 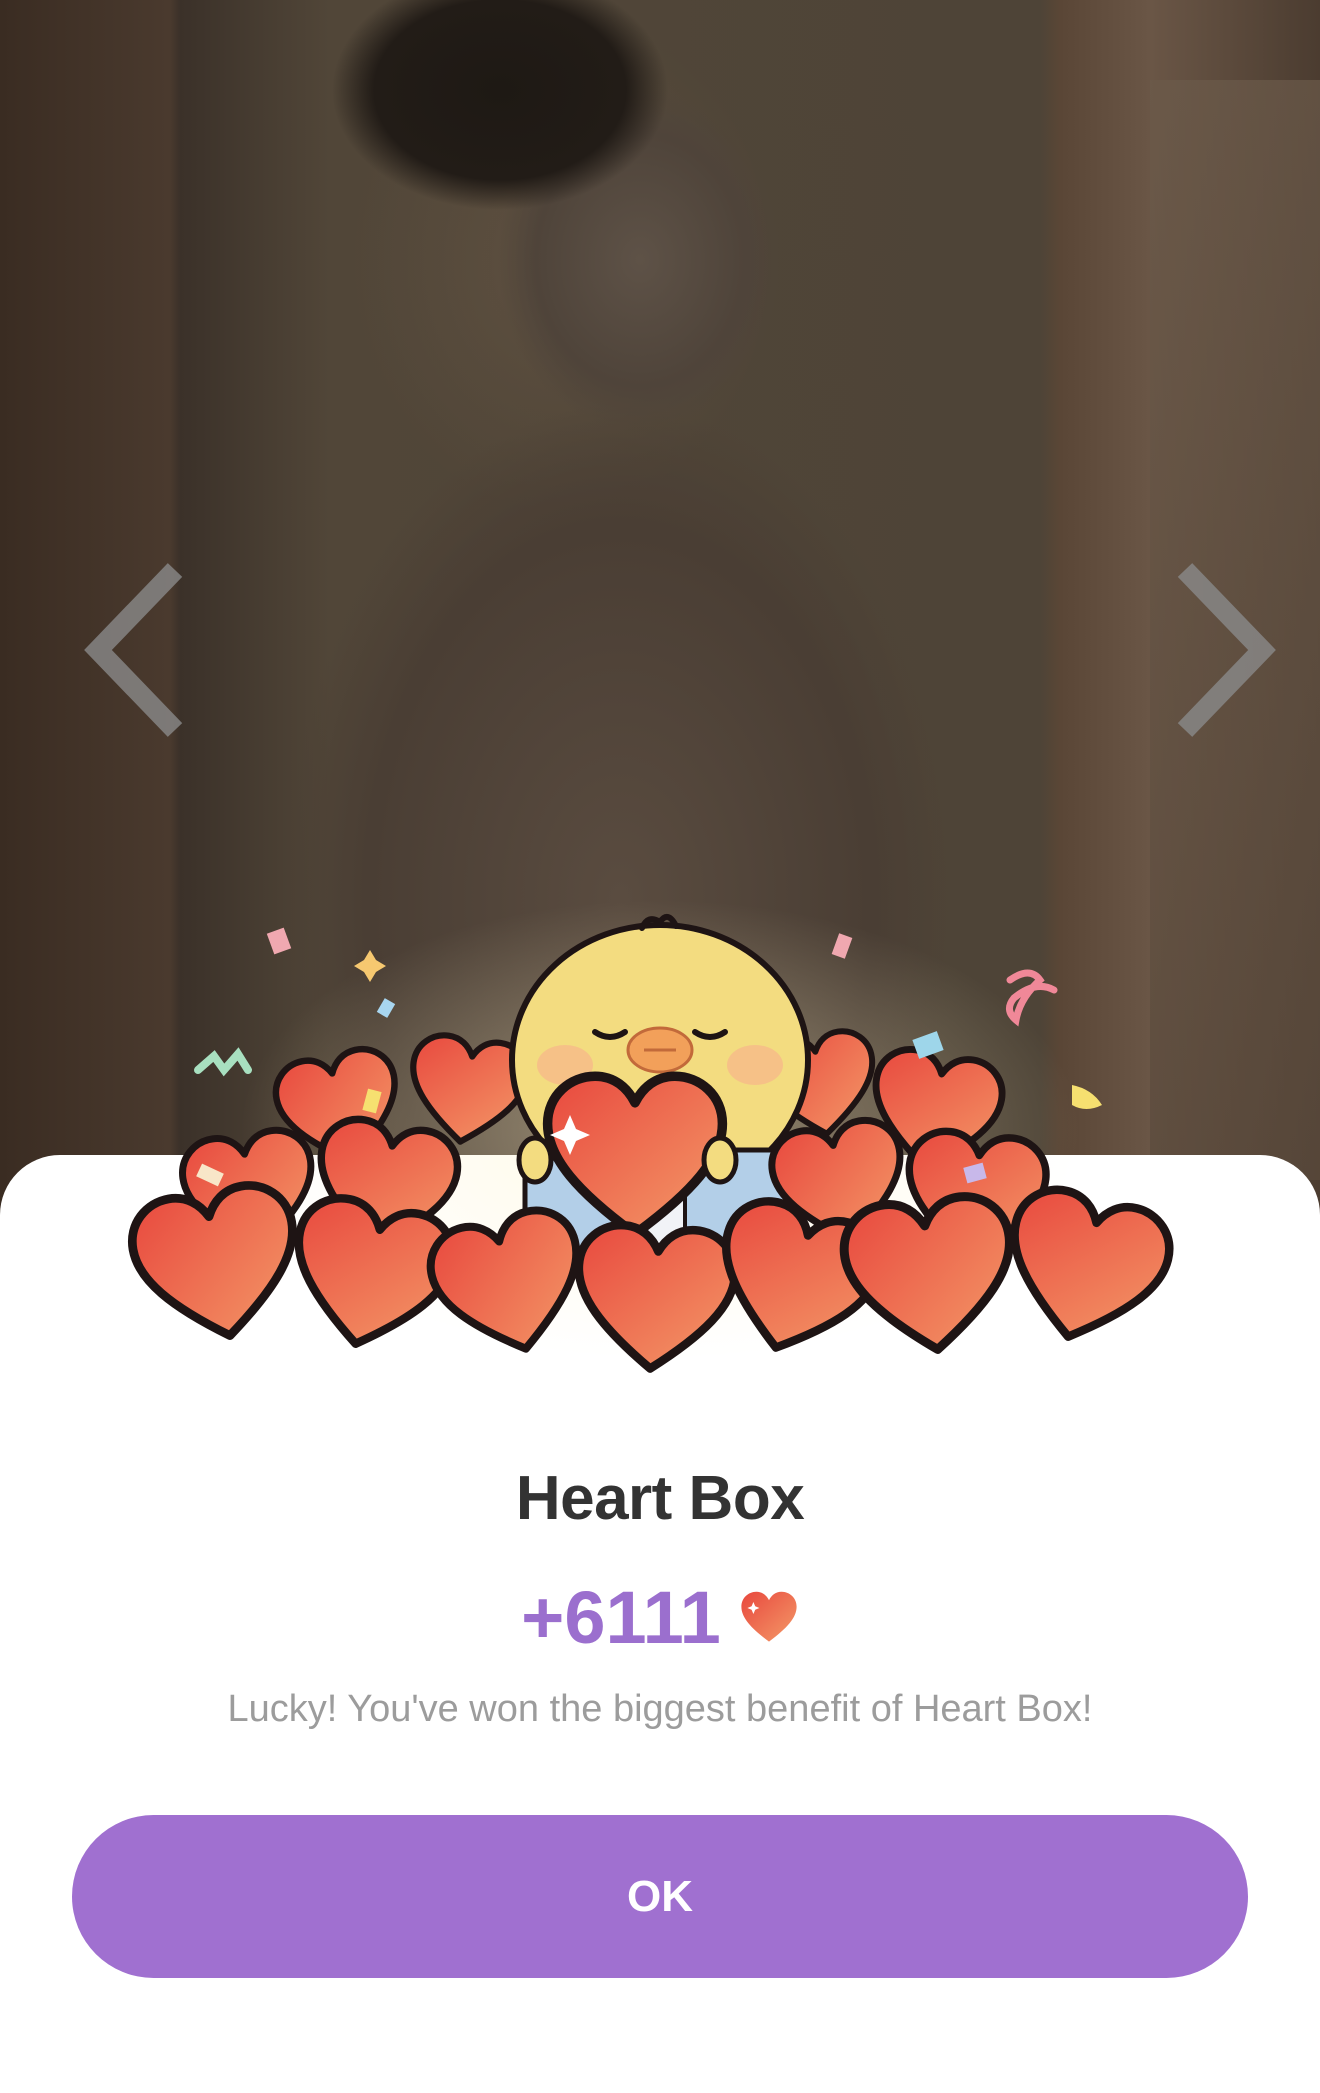 I want to click on reward-row: +6111, so click(x=660, y=1617).